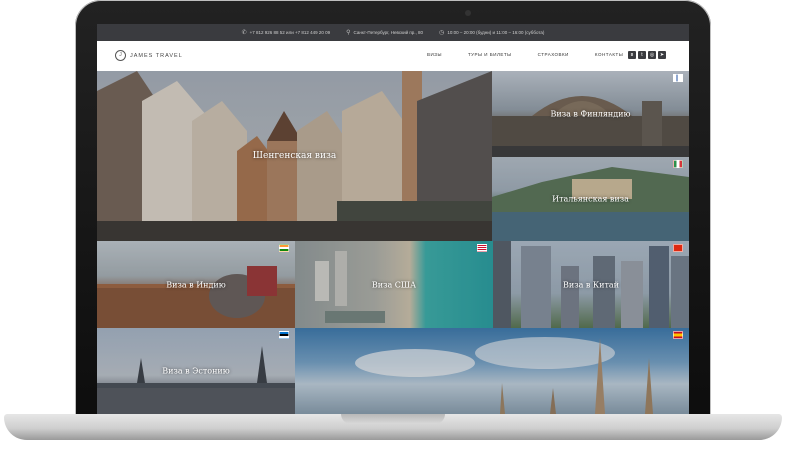 The height and width of the screenshot is (449, 786). What do you see at coordinates (468, 13) in the screenshot?
I see `camera-icon` at bounding box center [468, 13].